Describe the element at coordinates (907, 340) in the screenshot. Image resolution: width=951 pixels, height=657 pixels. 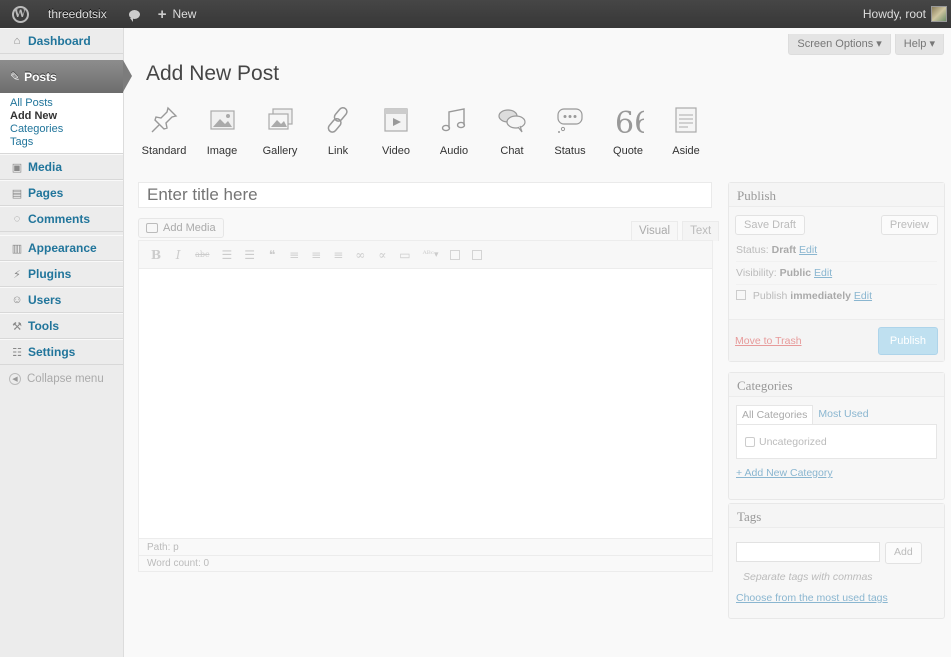
I see `publish-button: Publish` at that location.